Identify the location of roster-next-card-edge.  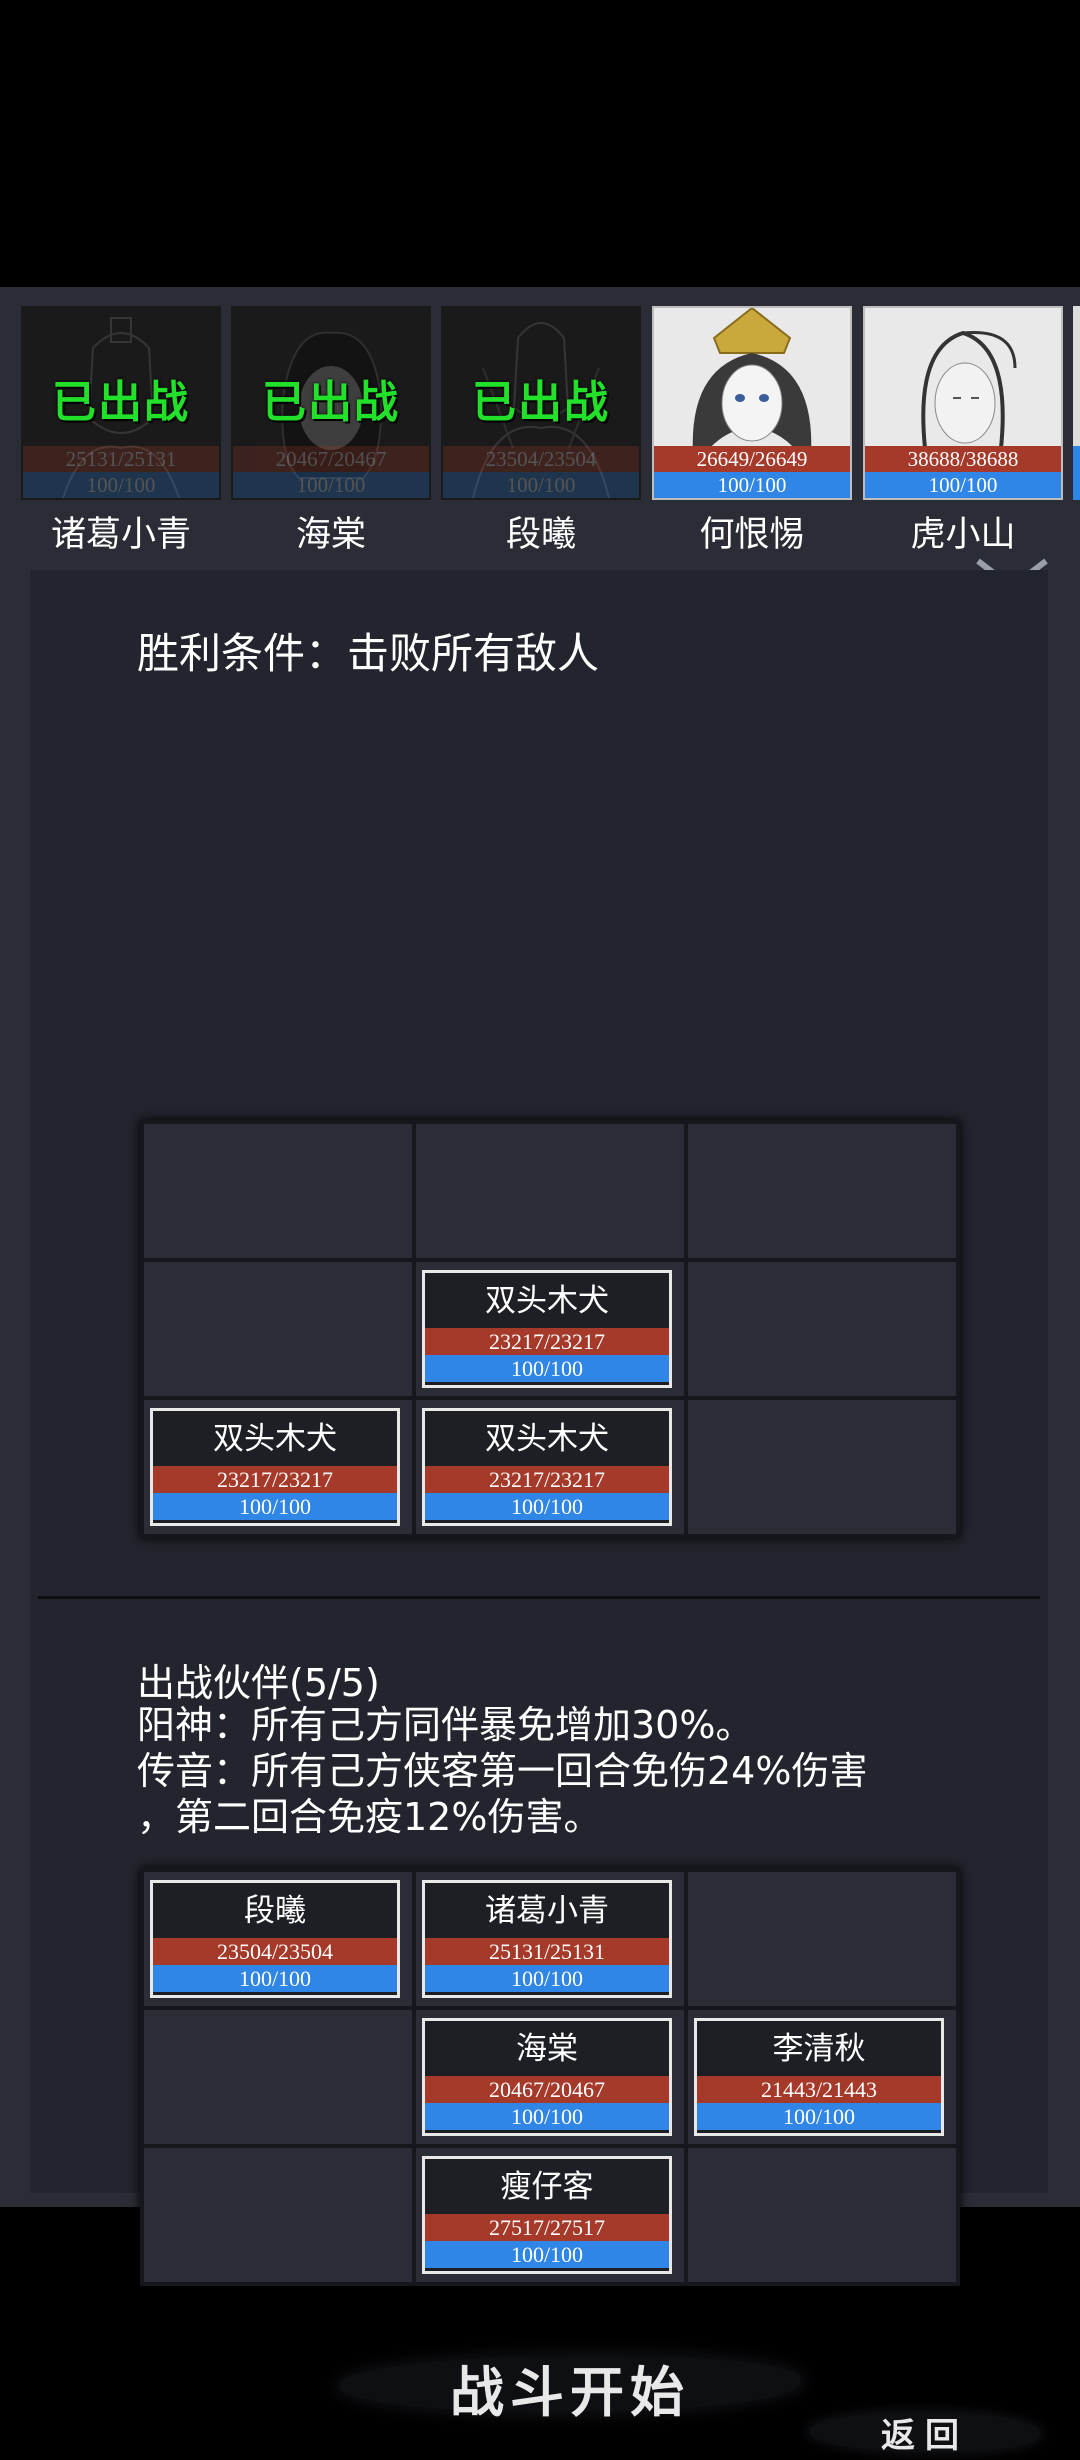
(1076, 403).